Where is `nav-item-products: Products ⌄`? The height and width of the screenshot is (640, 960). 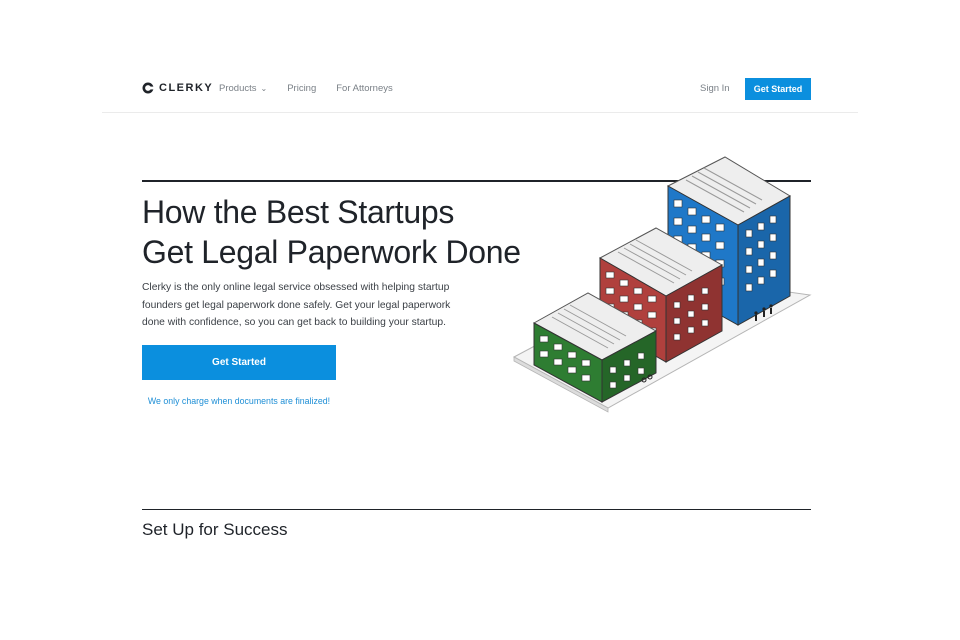 nav-item-products: Products ⌄ is located at coordinates (243, 88).